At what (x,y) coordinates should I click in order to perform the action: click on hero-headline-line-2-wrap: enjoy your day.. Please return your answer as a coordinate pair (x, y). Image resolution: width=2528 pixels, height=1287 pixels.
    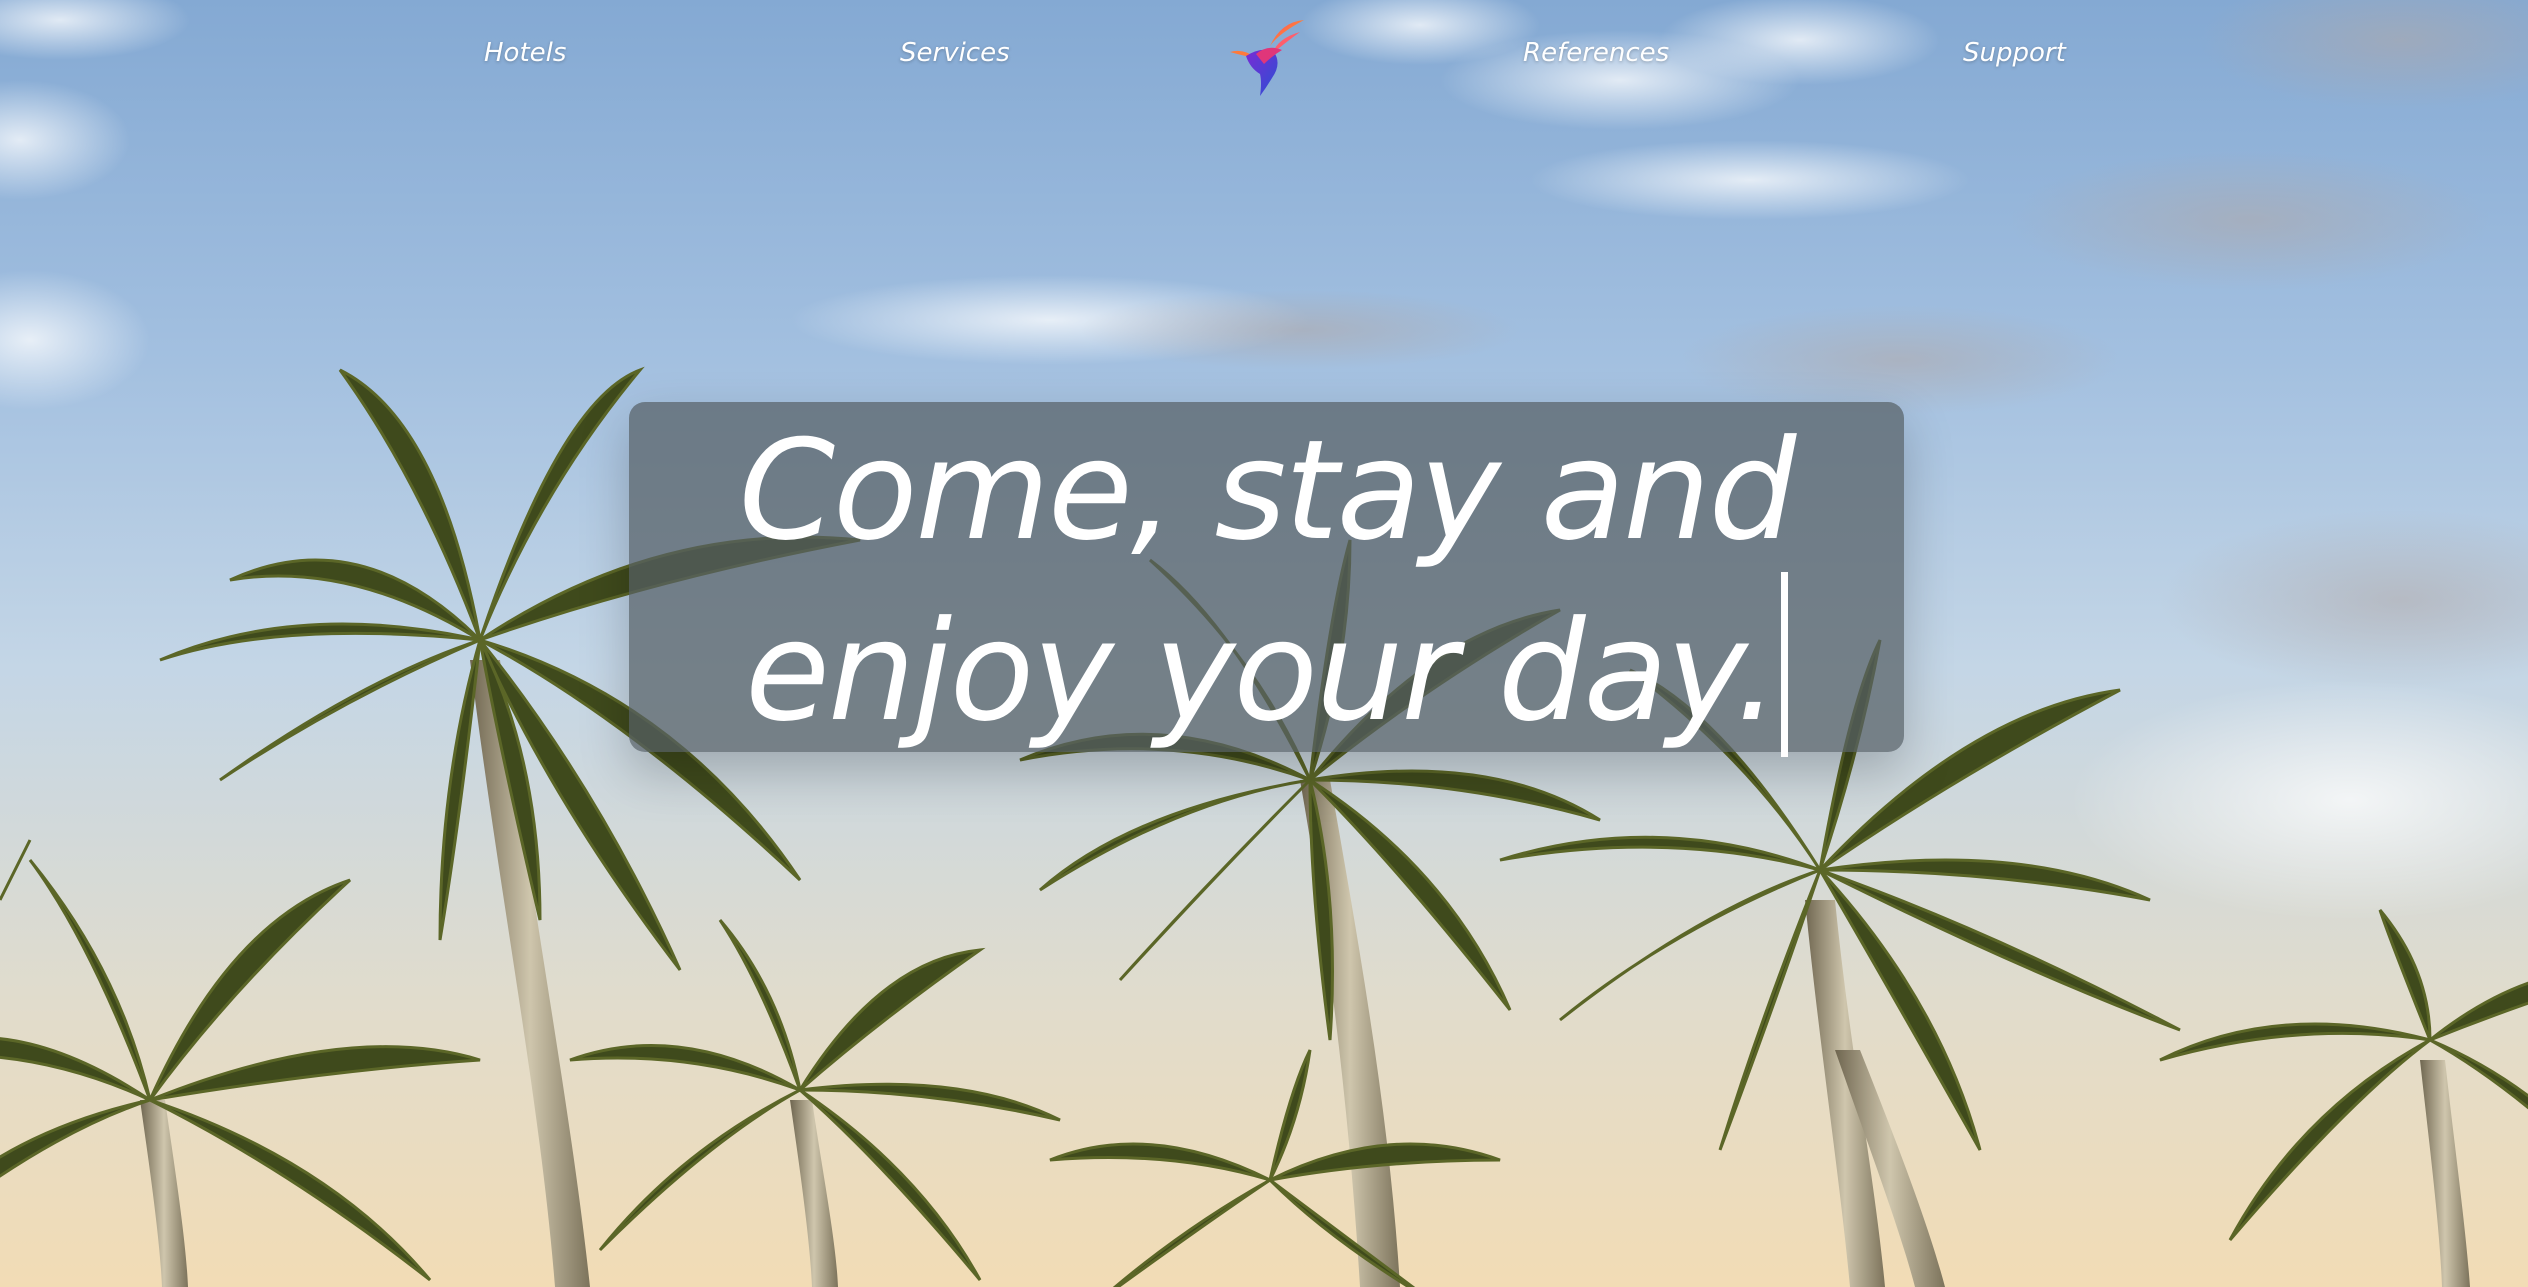
    Looking at the image, I should click on (1266, 664).